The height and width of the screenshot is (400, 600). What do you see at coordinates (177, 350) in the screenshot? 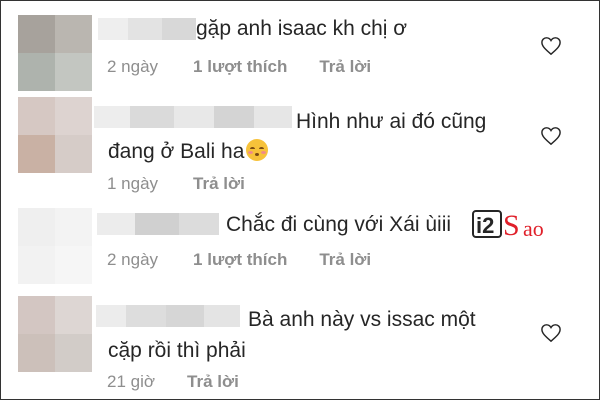
I see `comment-text-line-2: cặp rồi thì phải` at bounding box center [177, 350].